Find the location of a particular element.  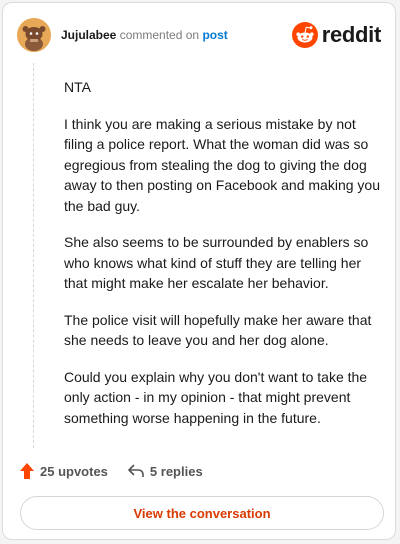

comment-header: Jujulabee commented on post reddit is located at coordinates (199, 35).